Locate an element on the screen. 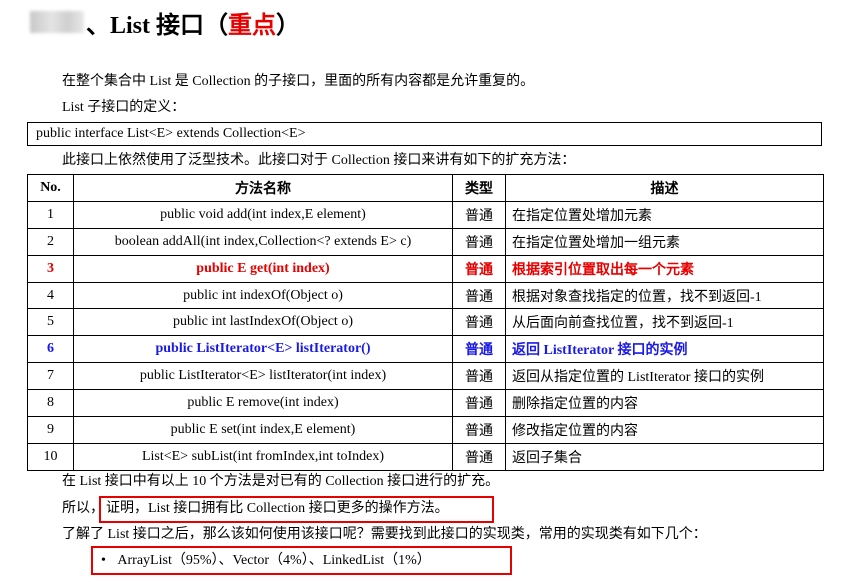 The width and height of the screenshot is (853, 582). row-method: public E remove(int index) is located at coordinates (263, 403).